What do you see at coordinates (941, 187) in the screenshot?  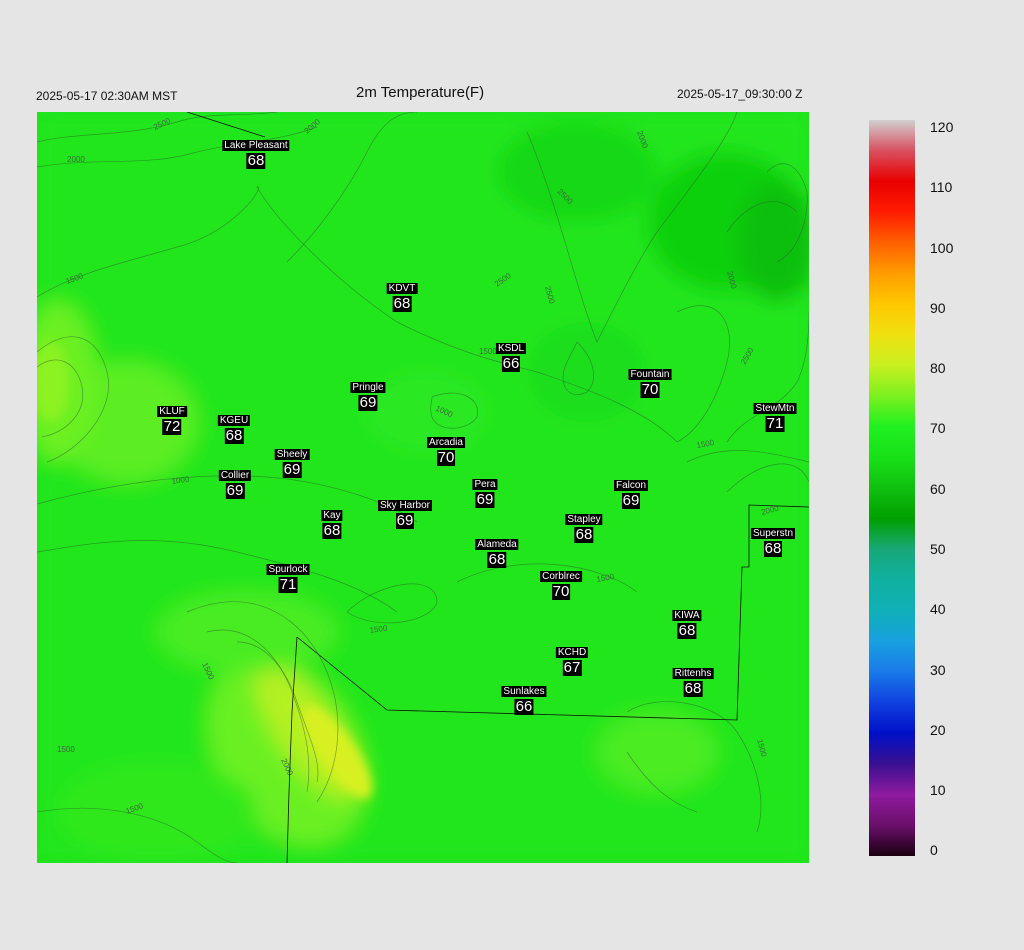 I see `colorbar-label: 110` at bounding box center [941, 187].